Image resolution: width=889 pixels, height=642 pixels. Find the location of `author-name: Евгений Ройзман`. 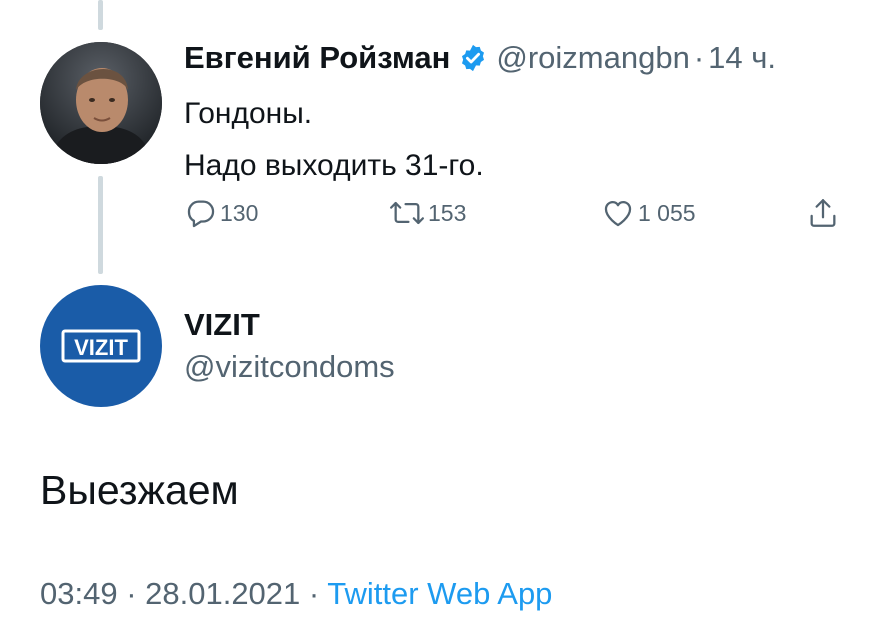

author-name: Евгений Ройзман is located at coordinates (317, 58).